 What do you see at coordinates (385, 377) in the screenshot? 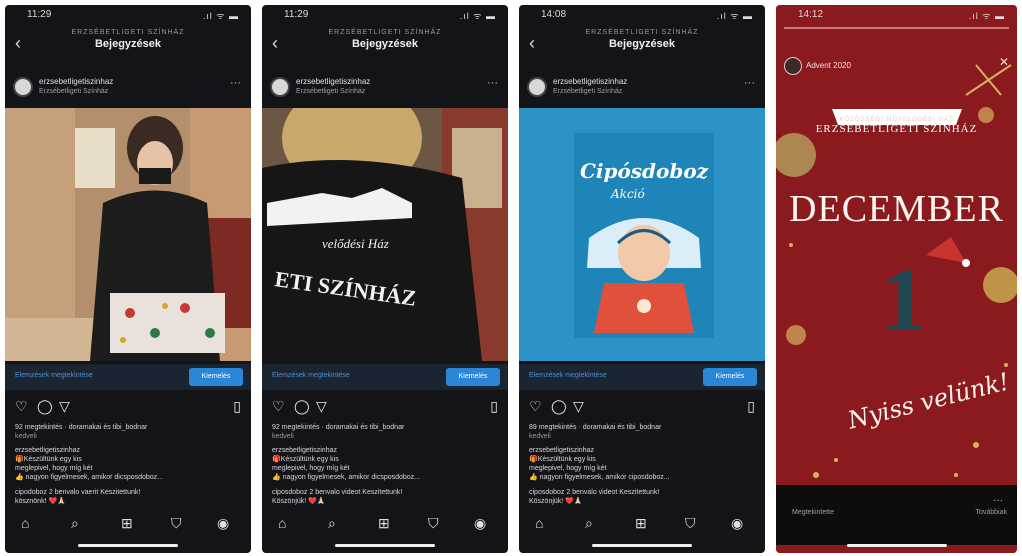
I see `insights-bar: Elemzések megtekintése Kiemelés` at bounding box center [385, 377].